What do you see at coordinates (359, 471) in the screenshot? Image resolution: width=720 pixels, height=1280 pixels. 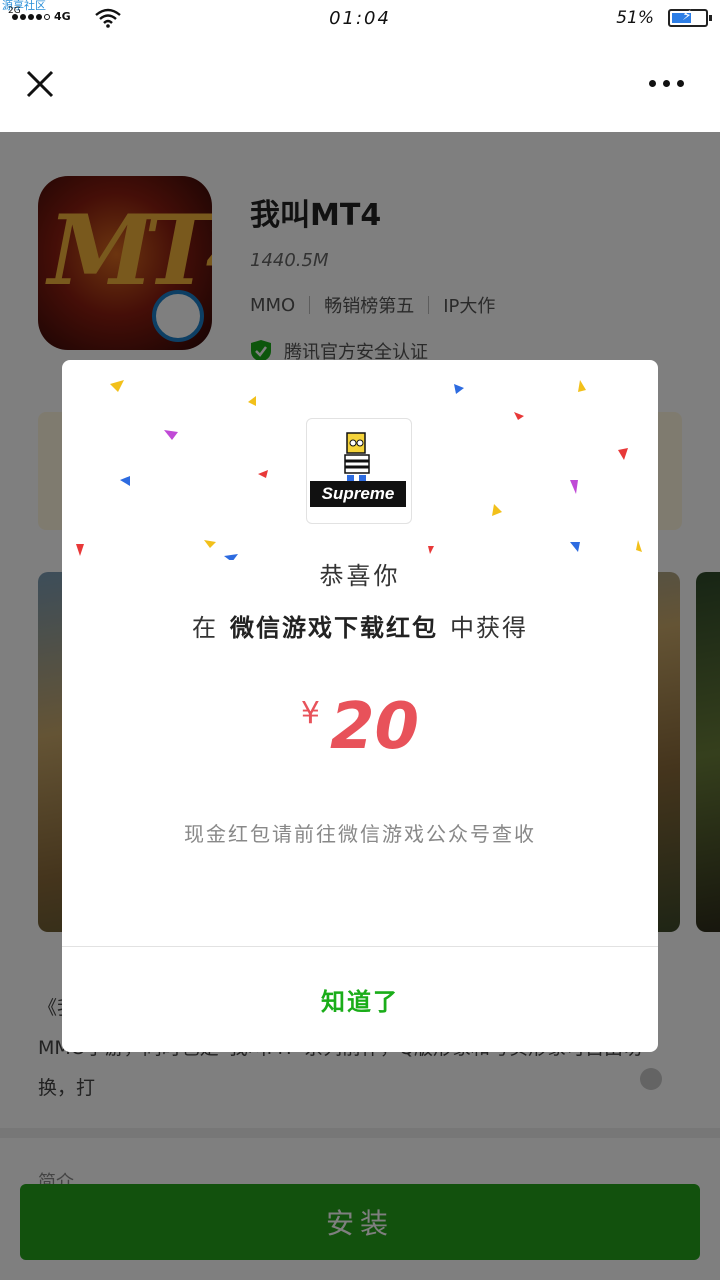 I see `sender-avatar: Supreme` at bounding box center [359, 471].